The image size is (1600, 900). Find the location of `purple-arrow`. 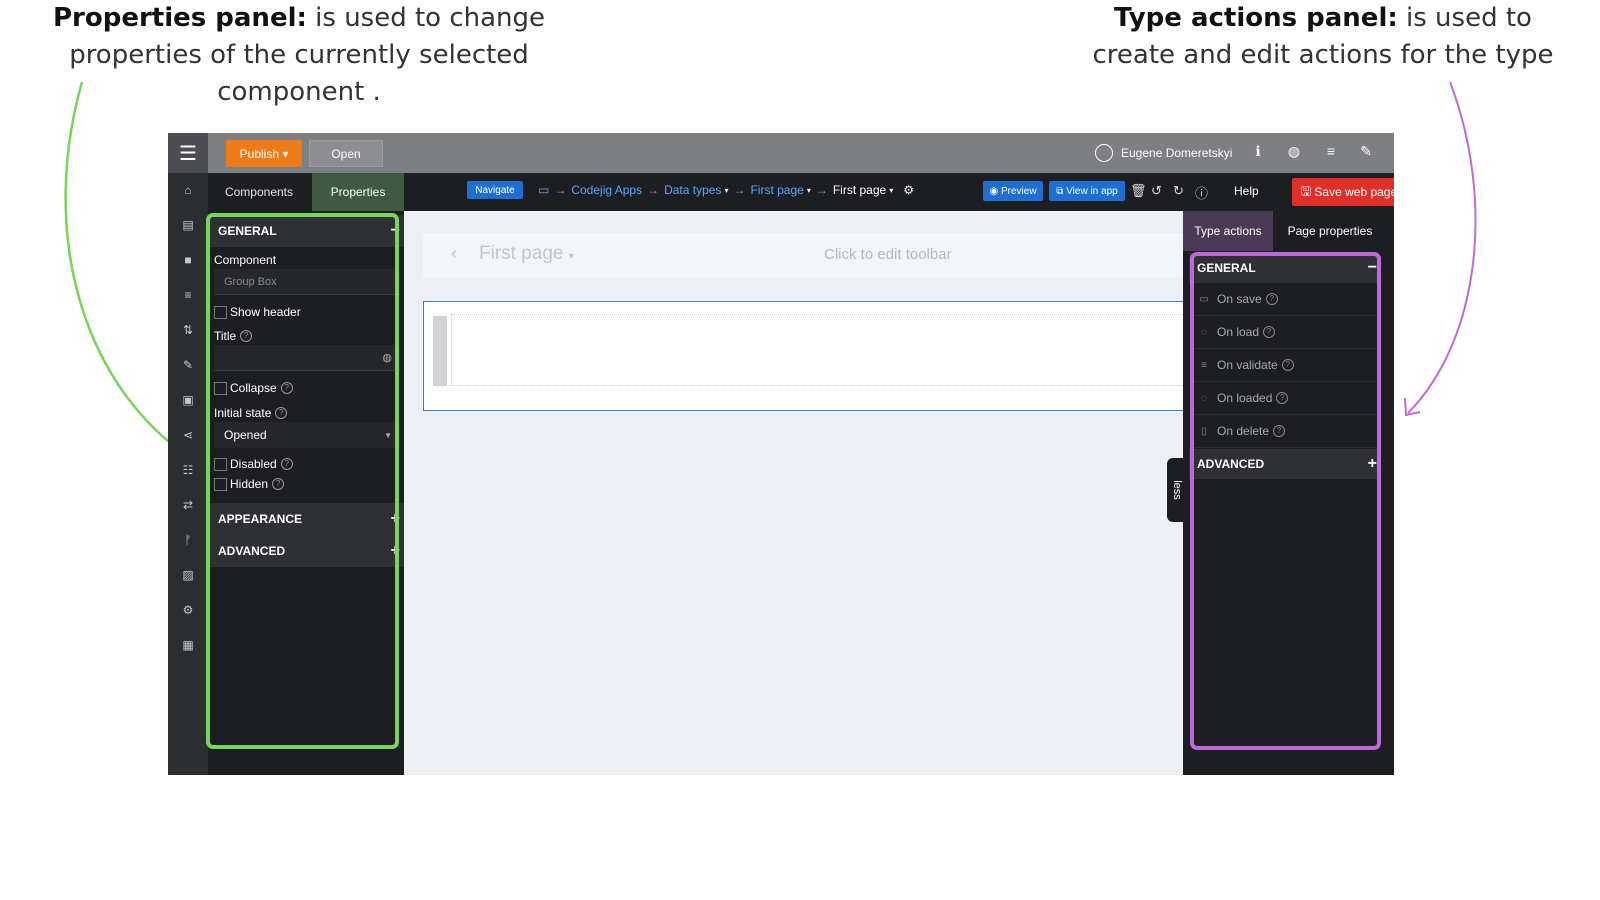

purple-arrow is located at coordinates (1442, 247).